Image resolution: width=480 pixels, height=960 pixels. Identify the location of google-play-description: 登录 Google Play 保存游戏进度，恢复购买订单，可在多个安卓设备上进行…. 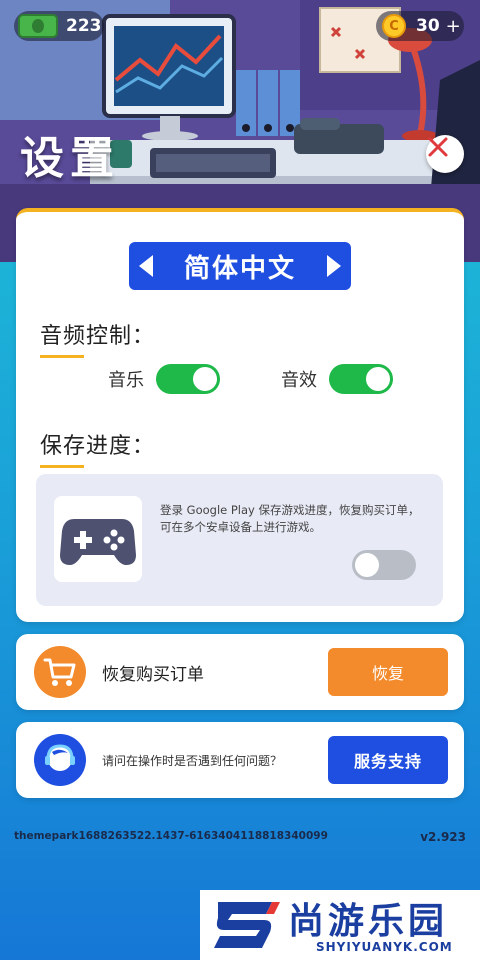
(290, 518).